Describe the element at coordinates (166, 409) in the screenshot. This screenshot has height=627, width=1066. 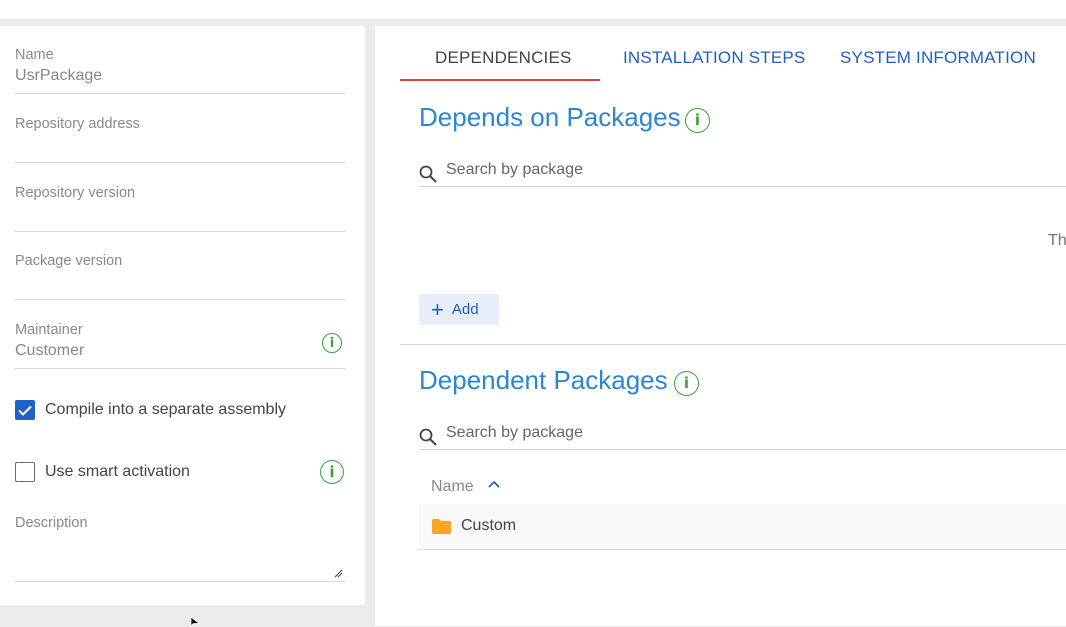
I see `compile-separate-label: Compile into a separate assembly` at that location.